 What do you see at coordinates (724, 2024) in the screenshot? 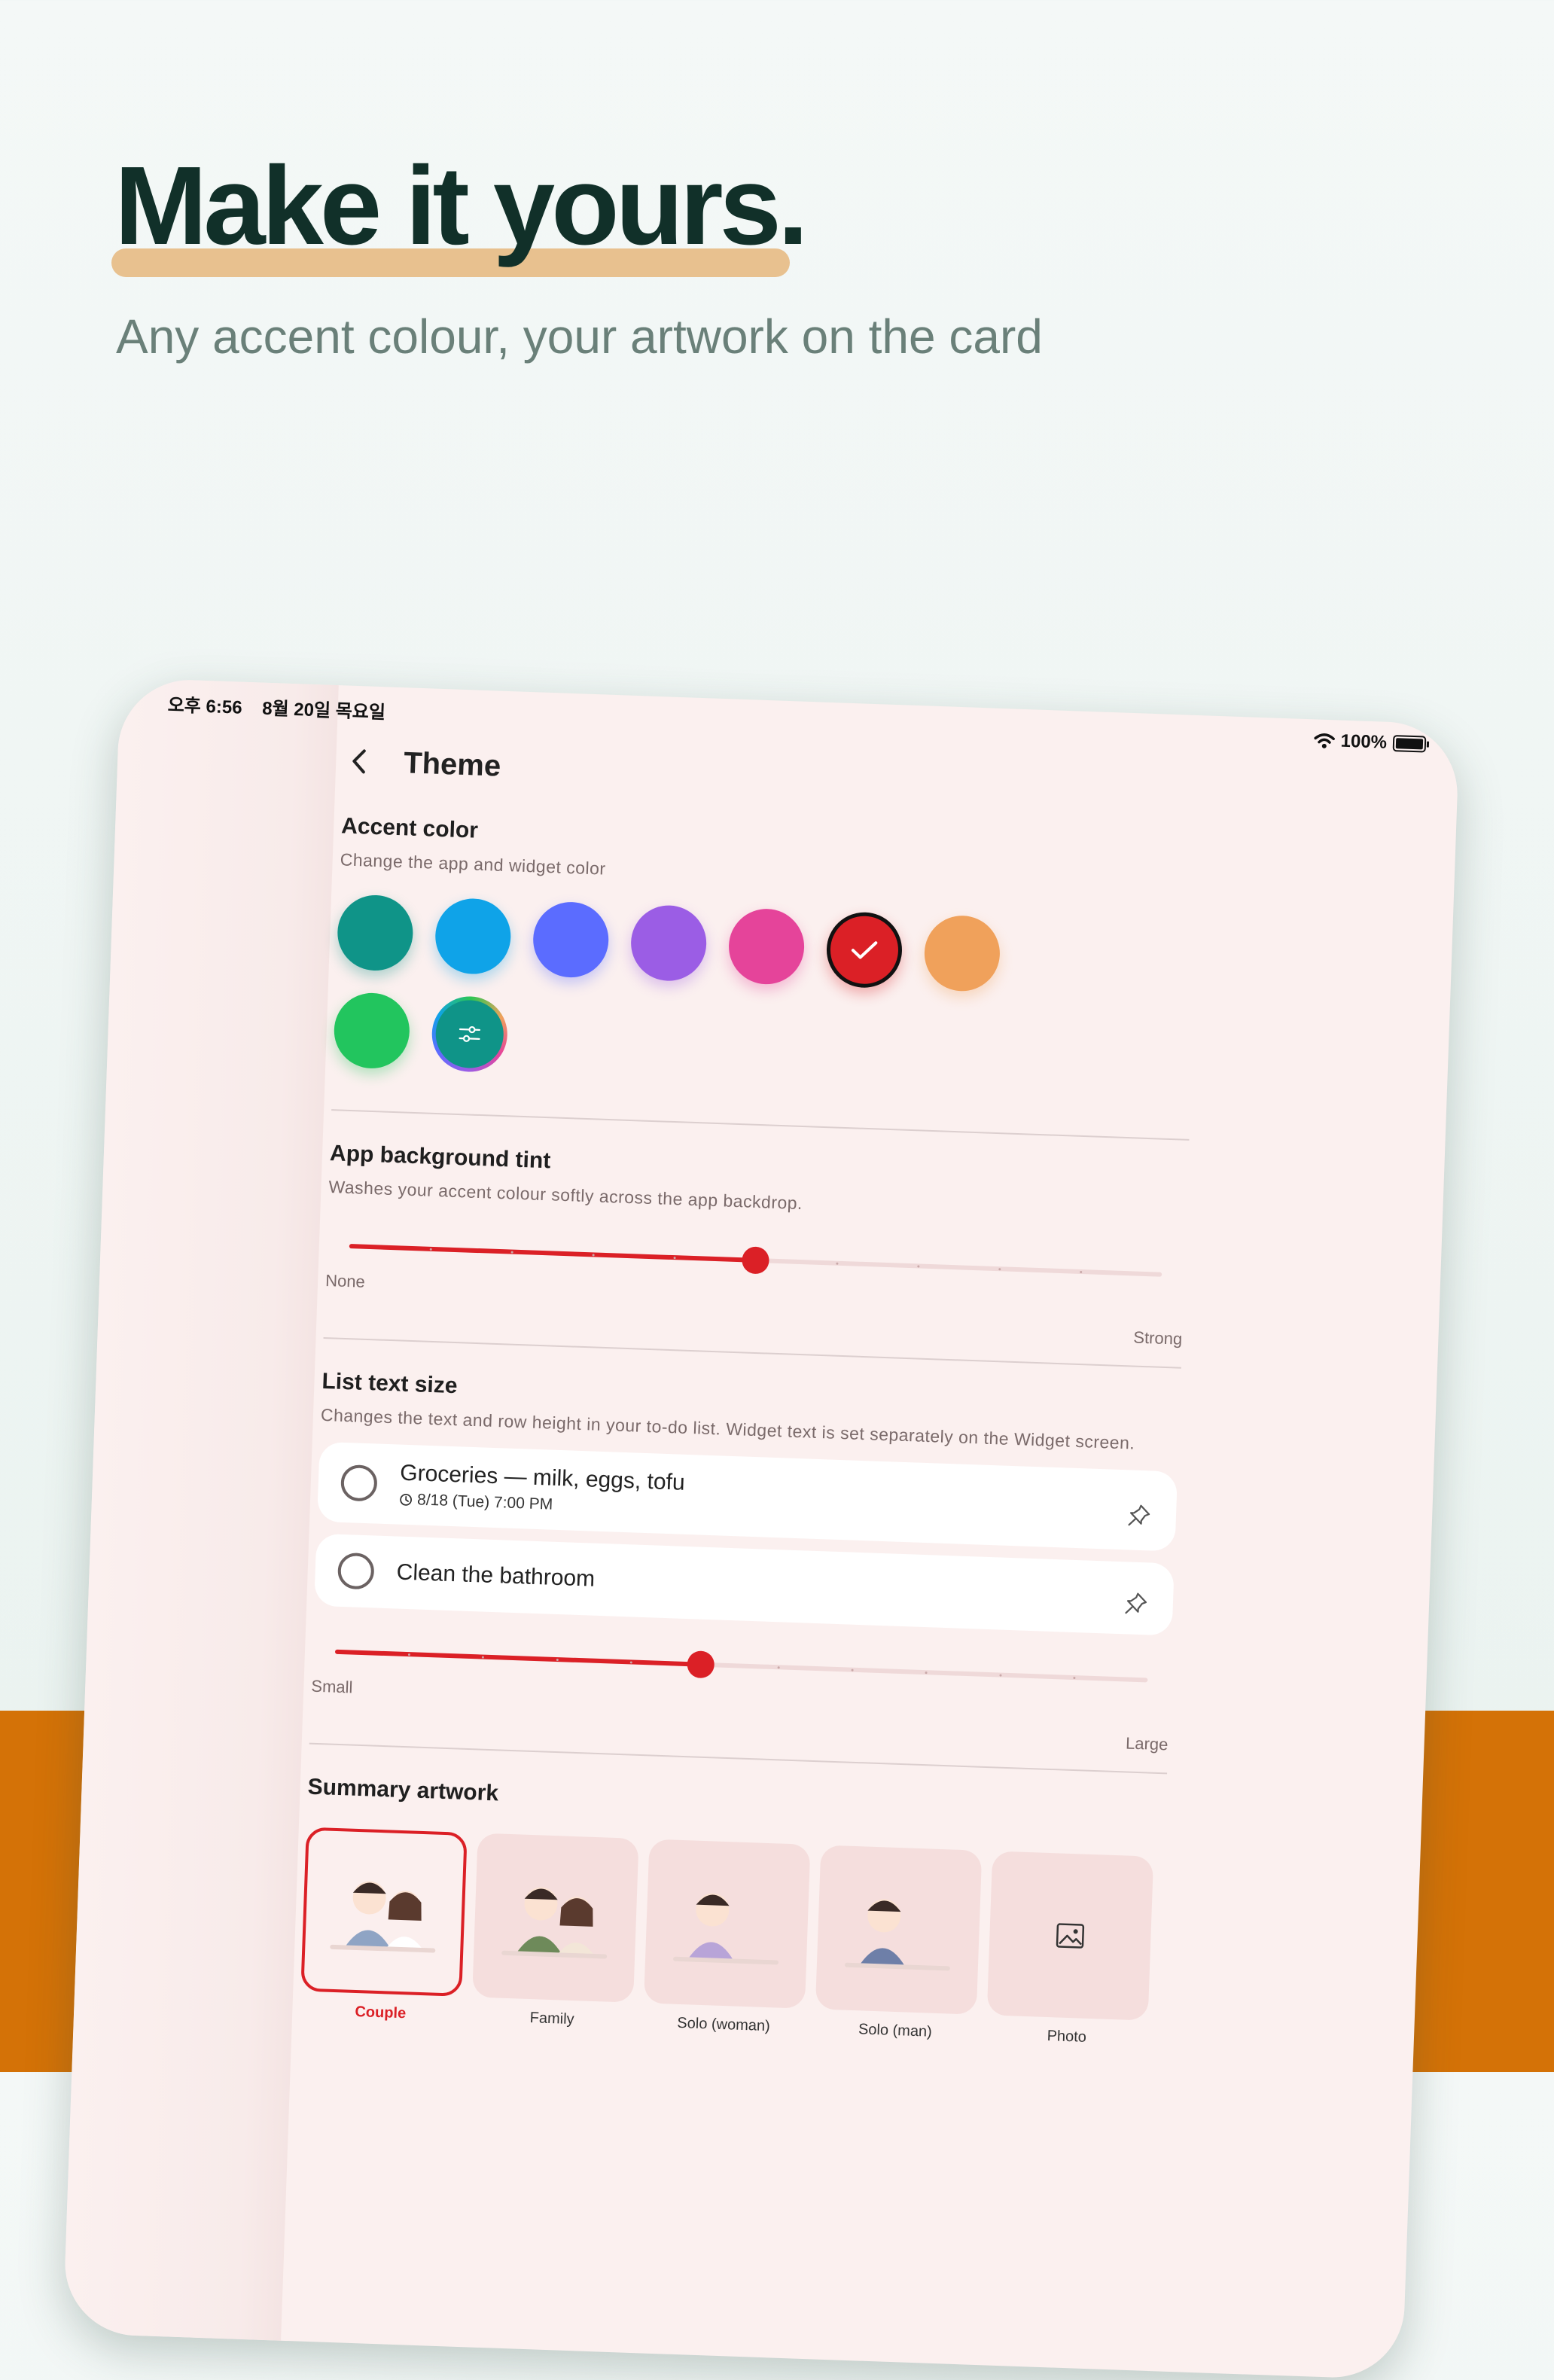
I see `artwork-label: Solo (woman)` at bounding box center [724, 2024].